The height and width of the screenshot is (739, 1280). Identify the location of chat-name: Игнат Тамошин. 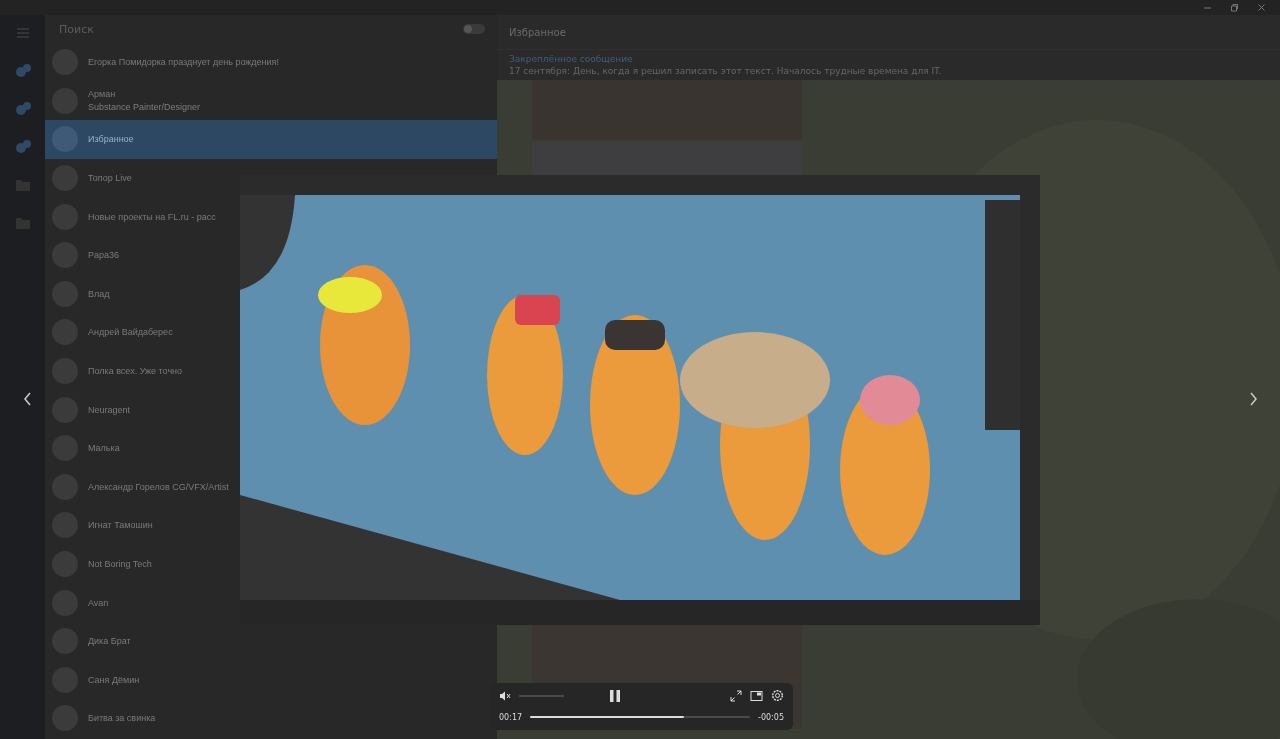
(120, 525).